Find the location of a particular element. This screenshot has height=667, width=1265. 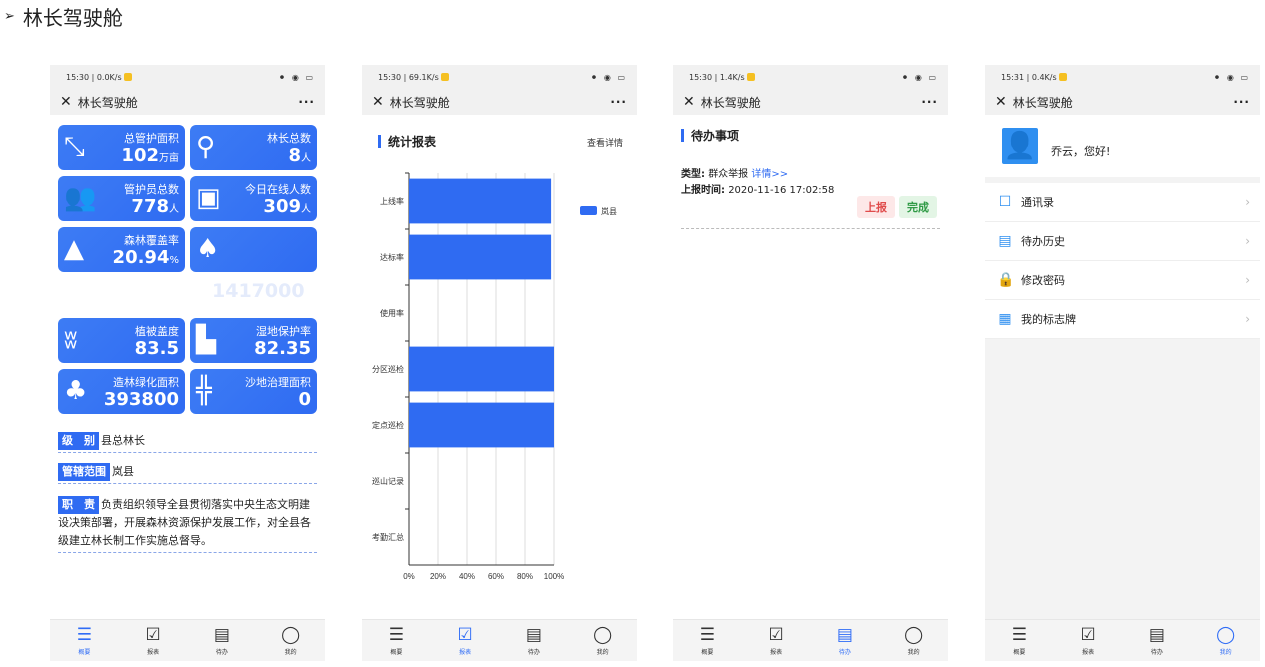

card-label: 森林覆盖率 is located at coordinates (151, 240).